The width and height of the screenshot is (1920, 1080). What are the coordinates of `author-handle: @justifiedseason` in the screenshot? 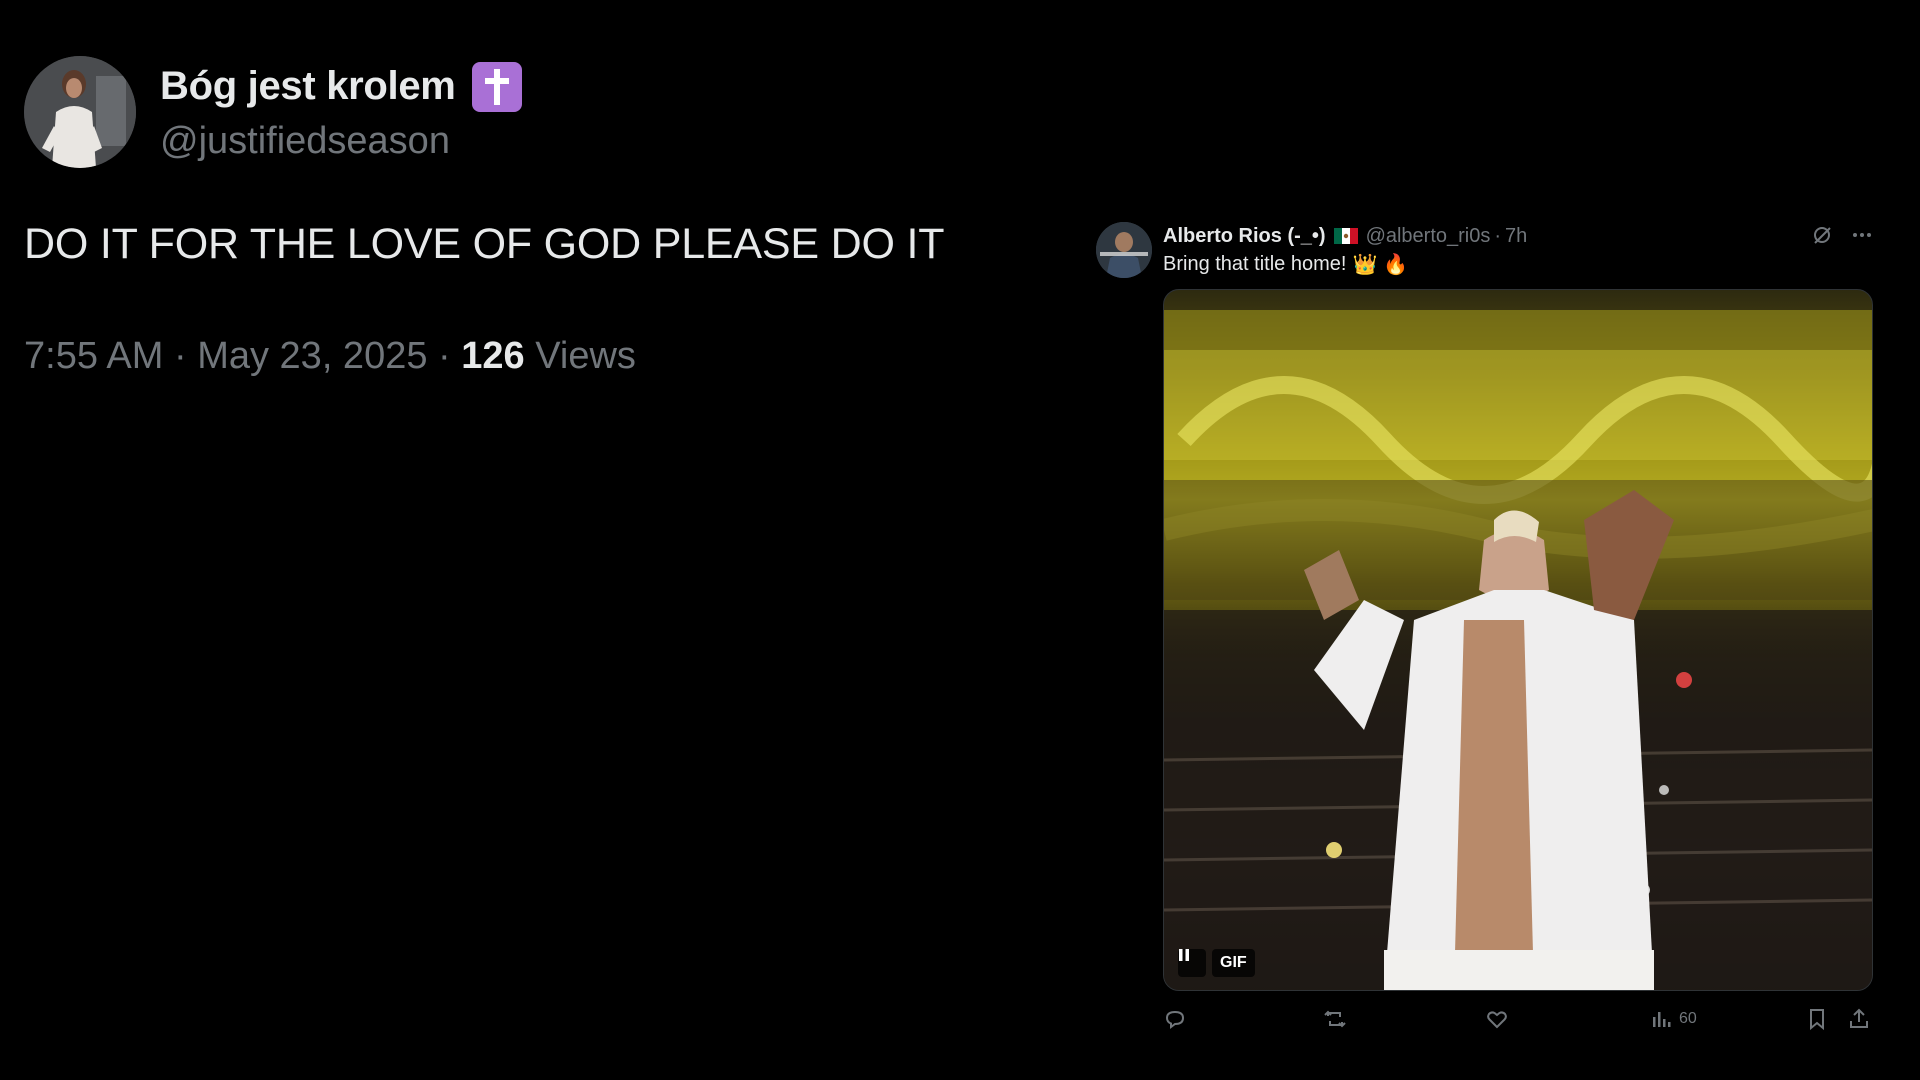 It's located at (341, 141).